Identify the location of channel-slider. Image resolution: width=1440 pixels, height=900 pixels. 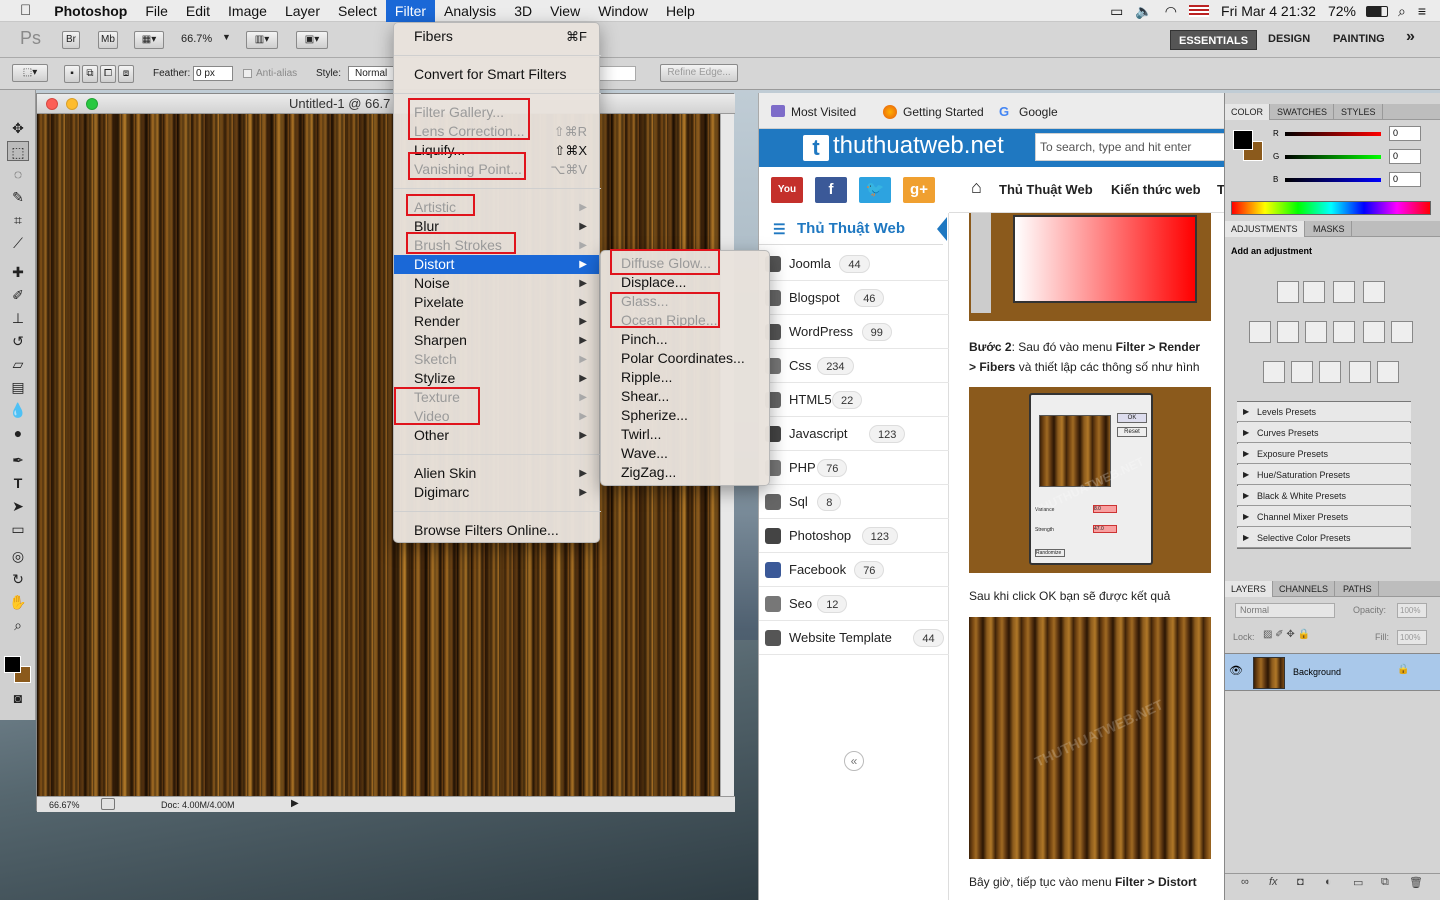
(1333, 134).